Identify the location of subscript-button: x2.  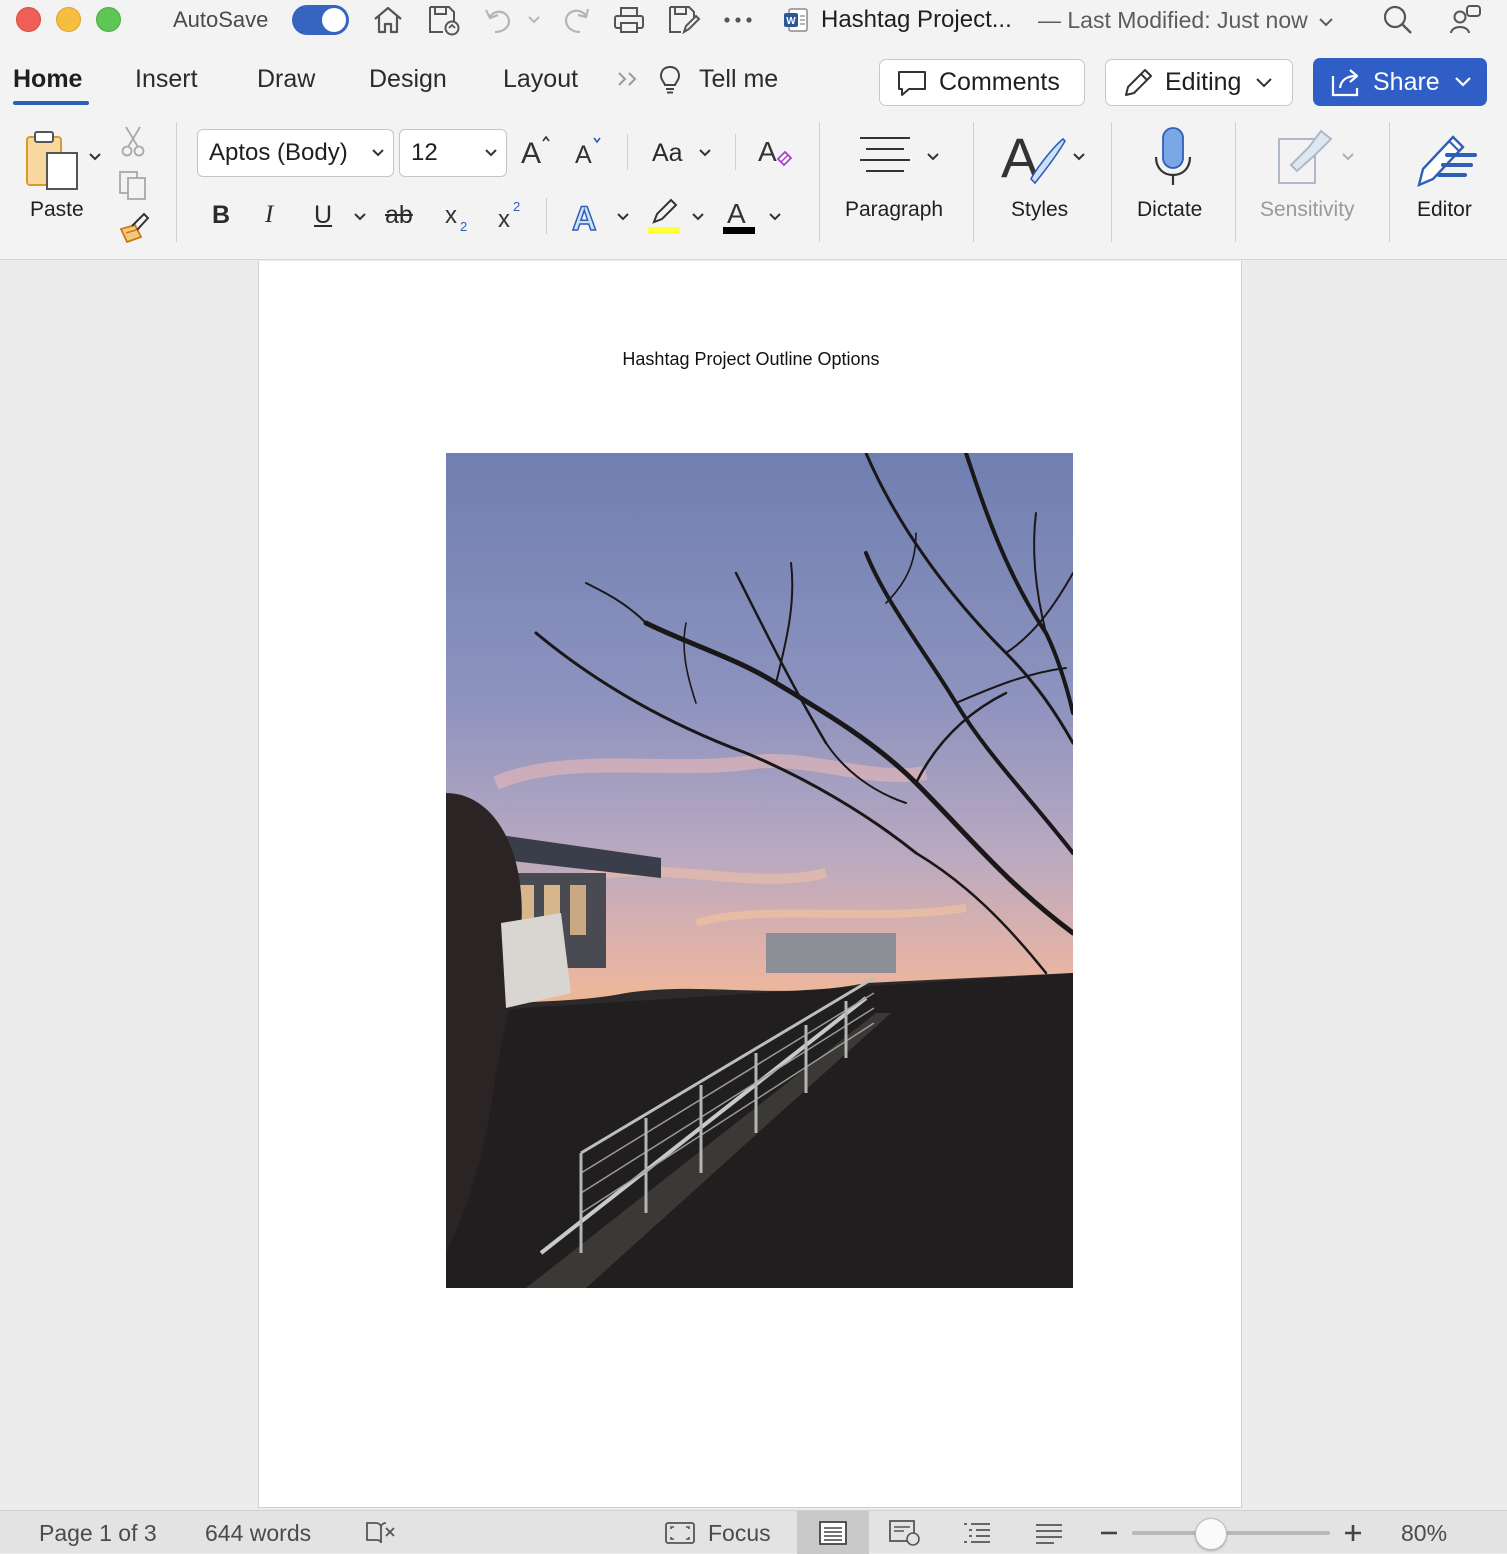
(458, 218).